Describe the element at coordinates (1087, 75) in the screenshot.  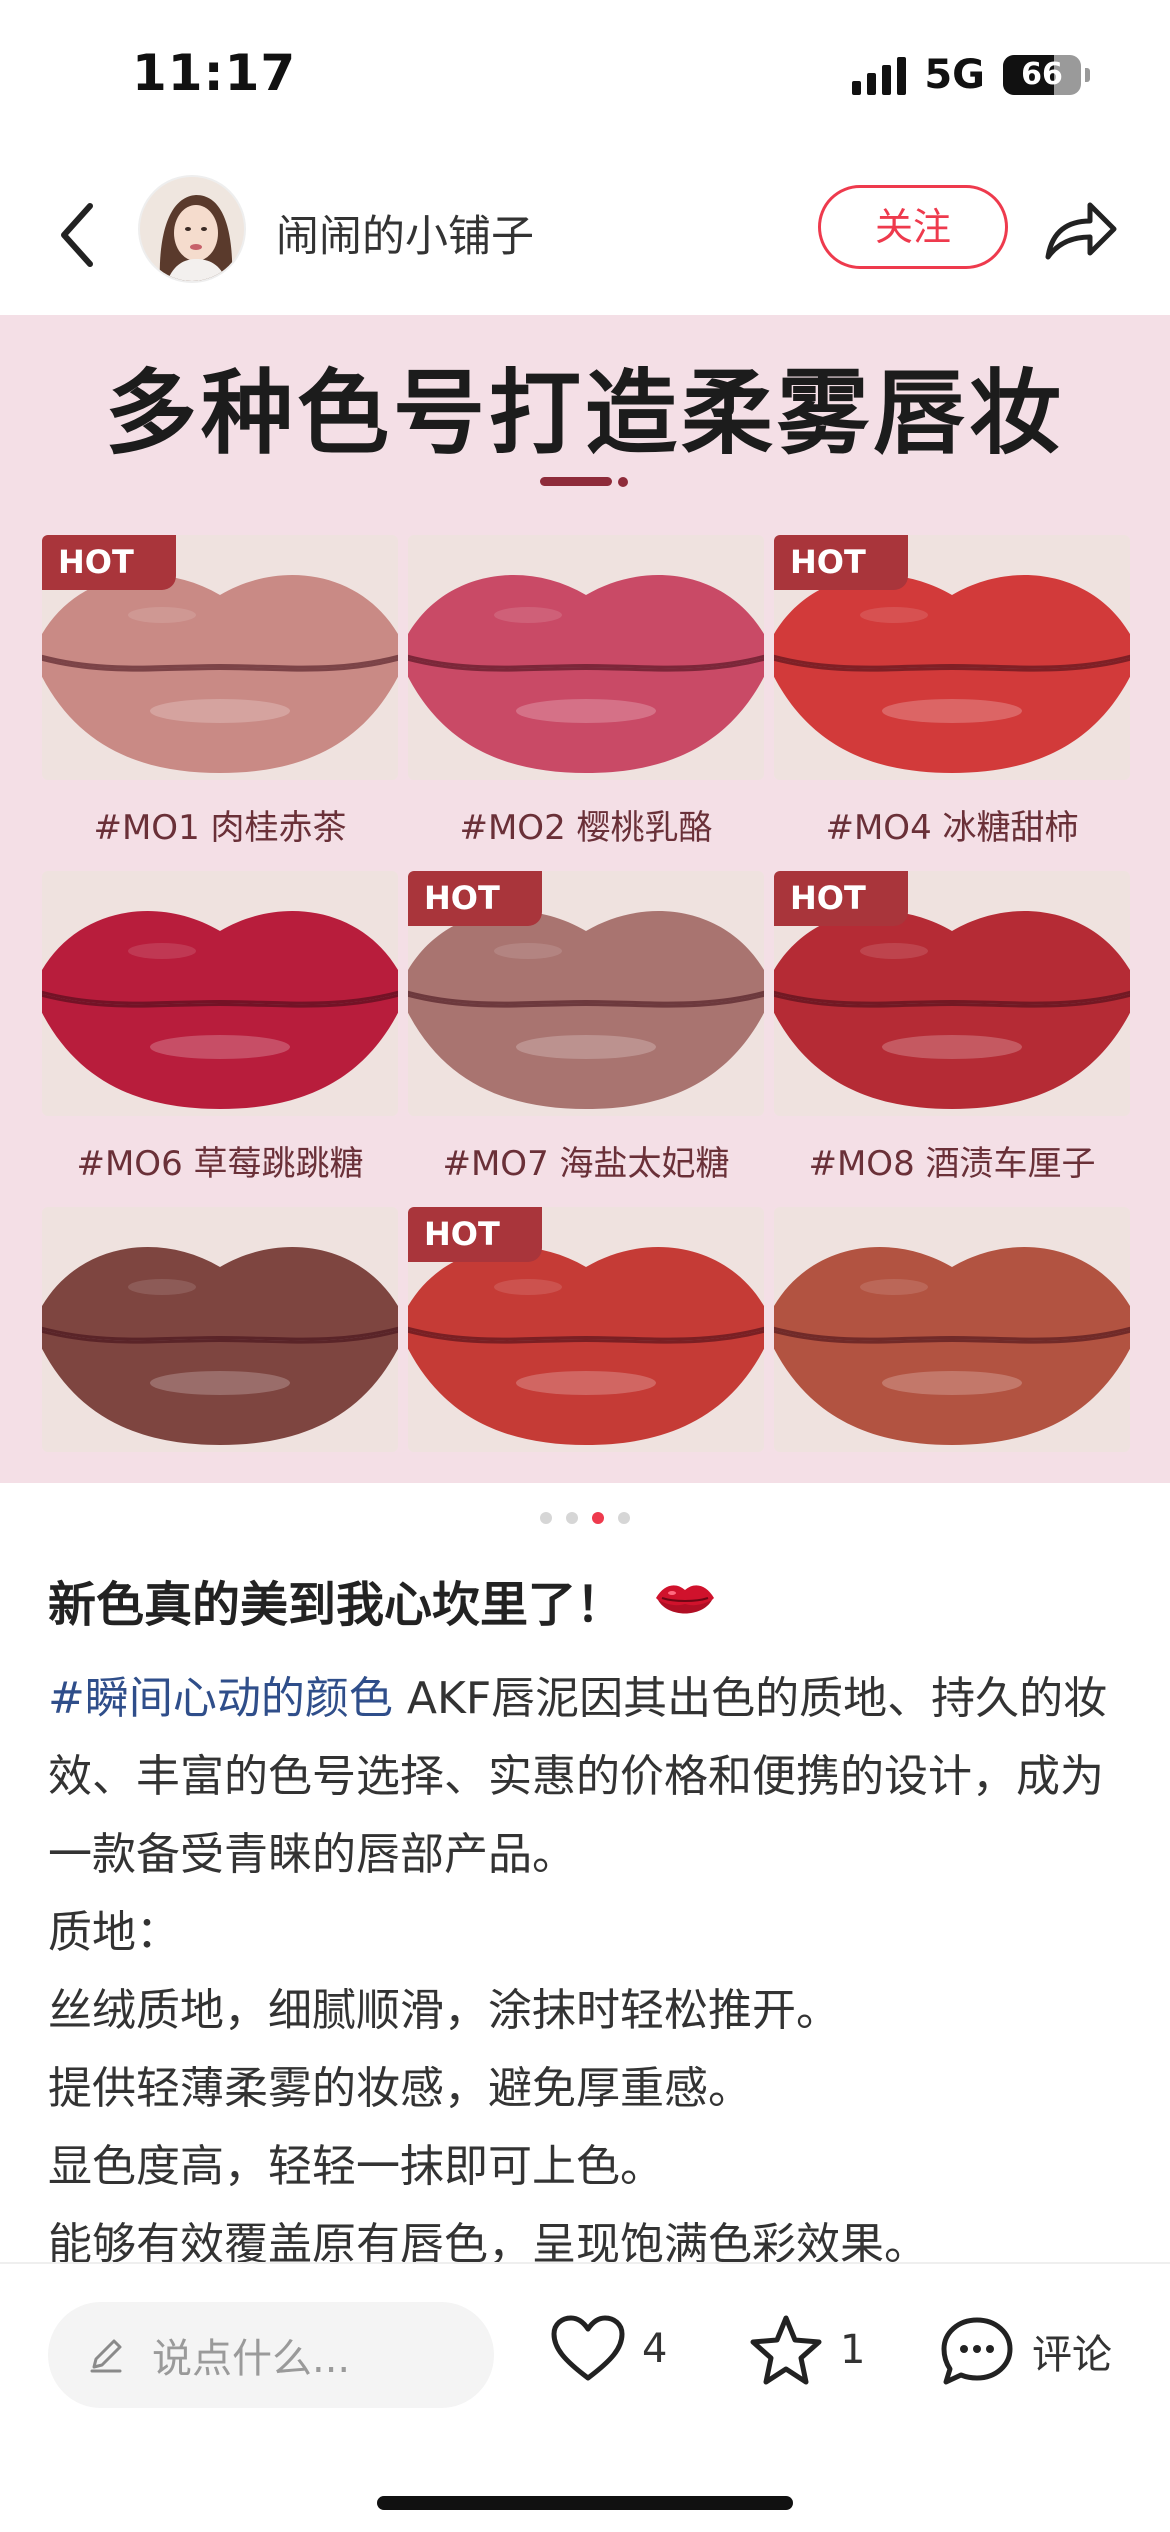
I see `battery-tip` at that location.